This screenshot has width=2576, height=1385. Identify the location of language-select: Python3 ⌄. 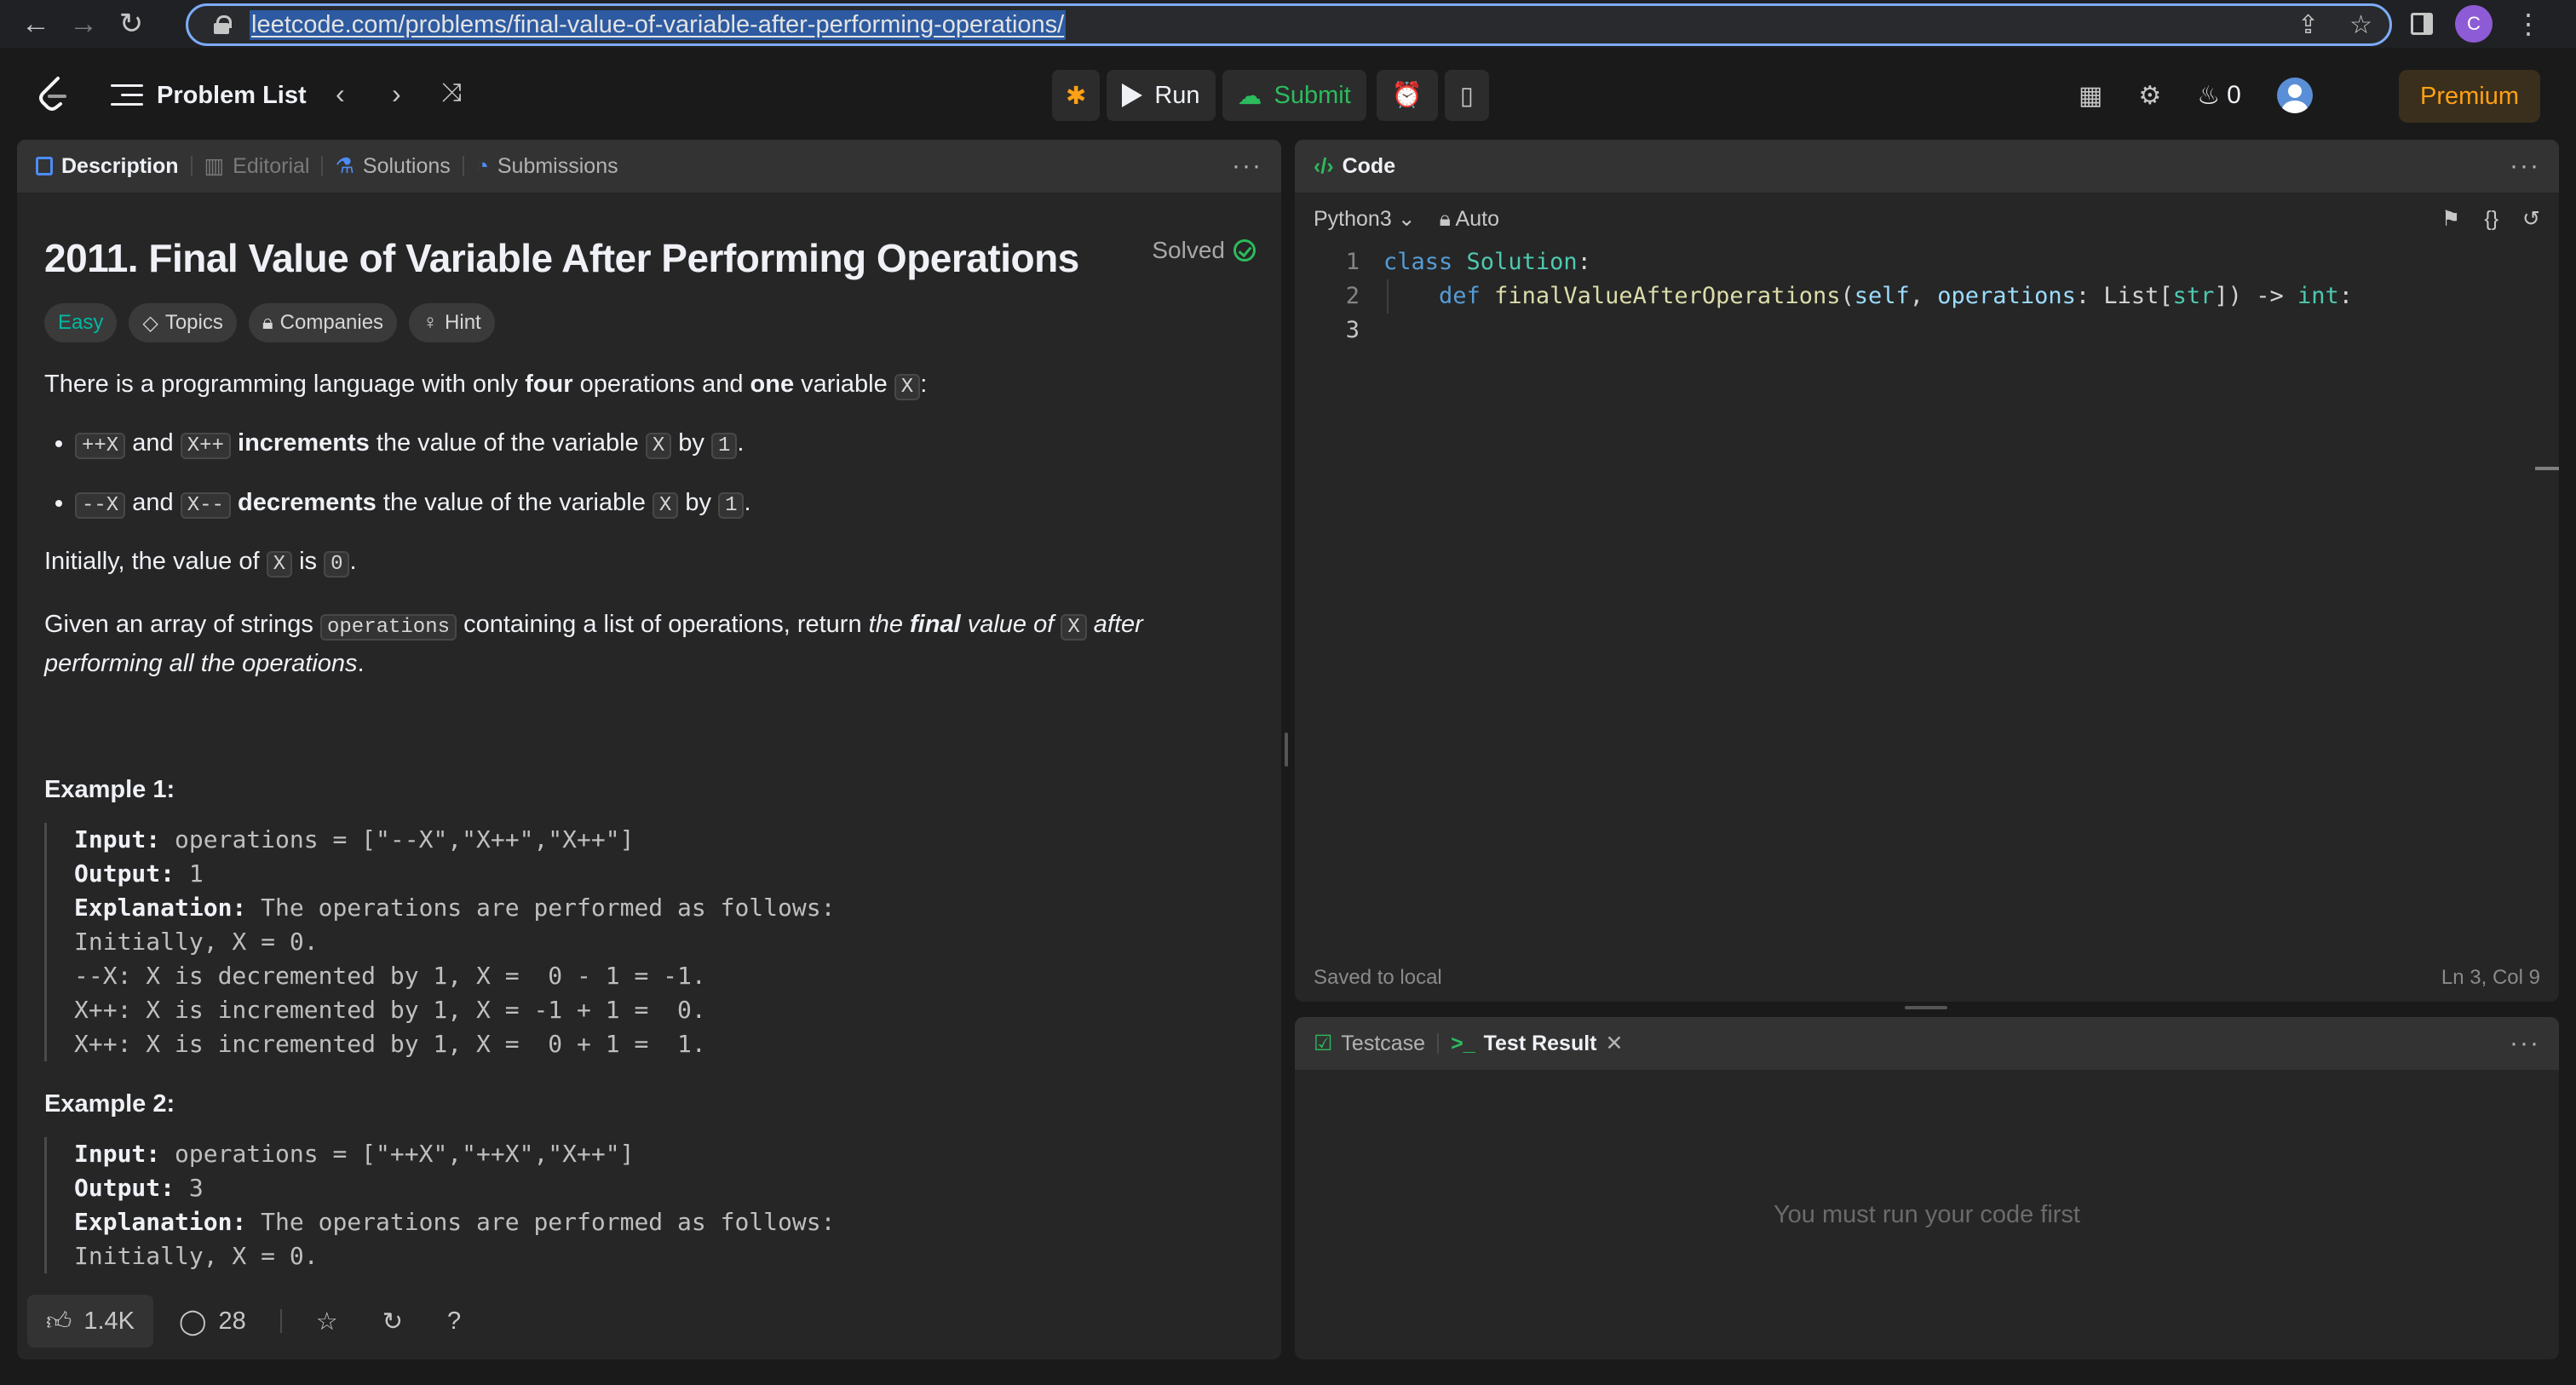
(1365, 219).